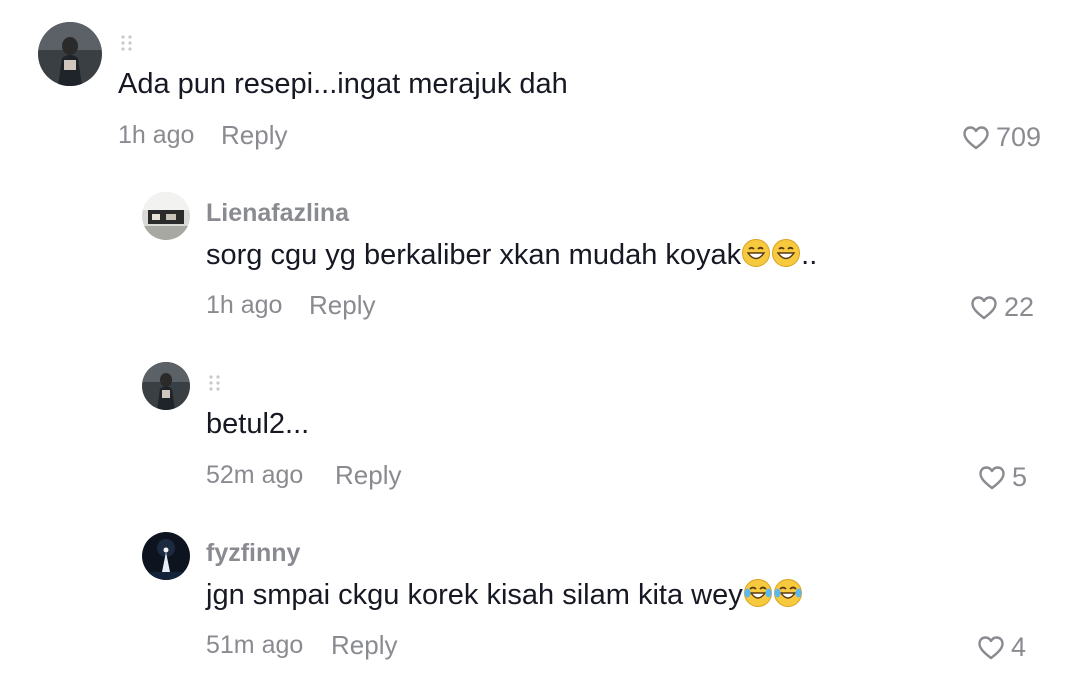  Describe the element at coordinates (1020, 477) in the screenshot. I see `like-count: 5` at that location.